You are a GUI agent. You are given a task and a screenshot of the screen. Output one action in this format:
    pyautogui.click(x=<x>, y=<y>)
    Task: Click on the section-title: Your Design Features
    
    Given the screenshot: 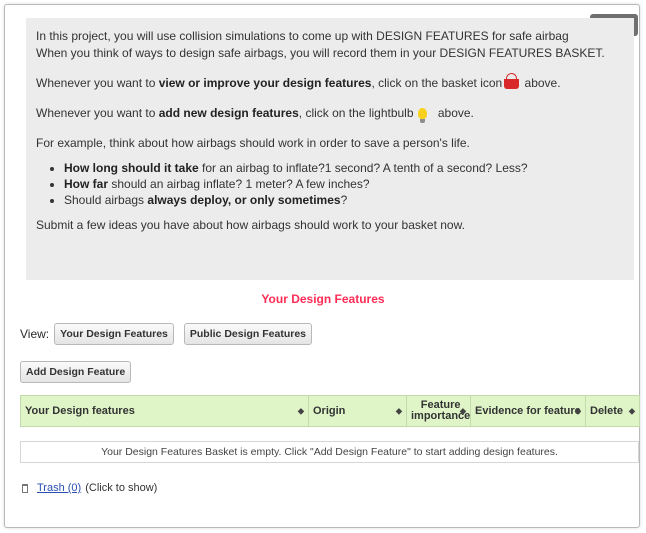 What is the action you would take?
    pyautogui.click(x=323, y=299)
    